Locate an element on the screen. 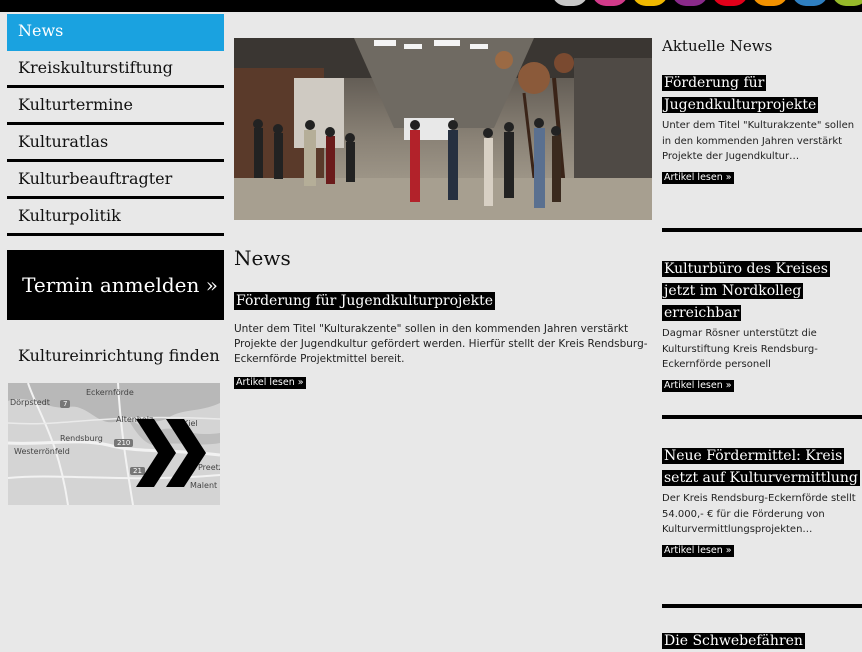 The image size is (862, 652). sidebar-news-item: Die Schwebefähren is located at coordinates (762, 641).